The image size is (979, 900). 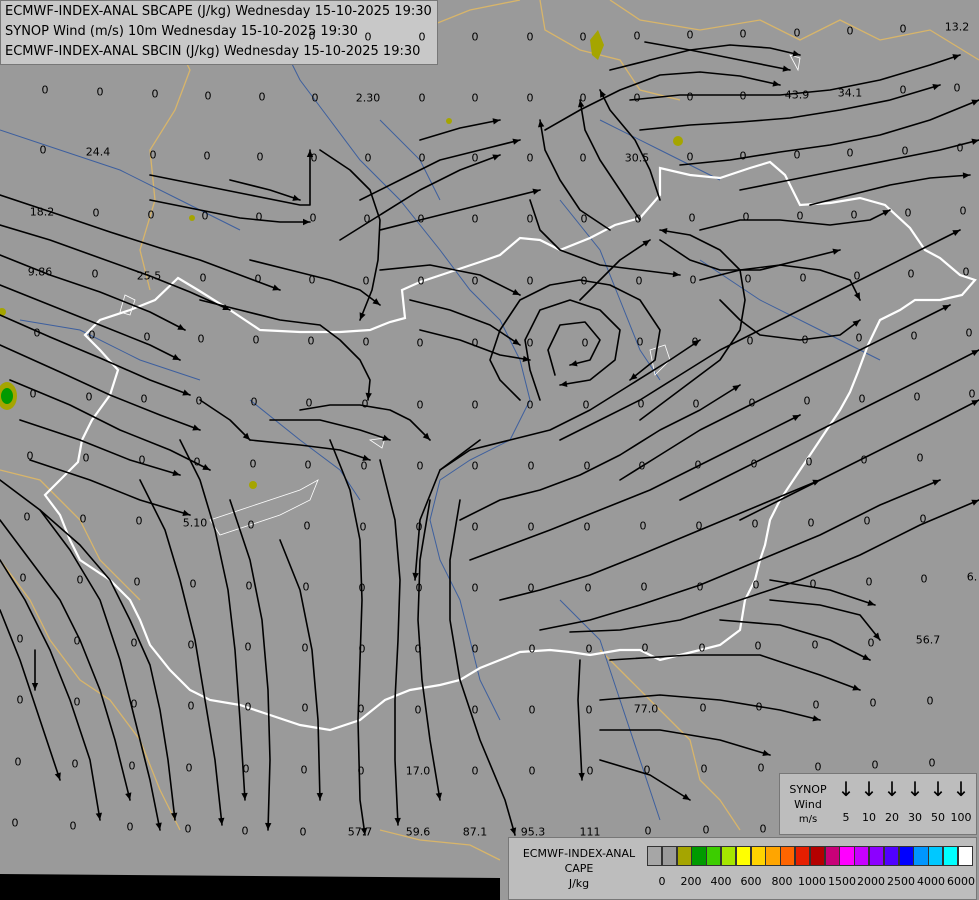 What do you see at coordinates (691, 881) in the screenshot?
I see `cape-legend-tick: 200` at bounding box center [691, 881].